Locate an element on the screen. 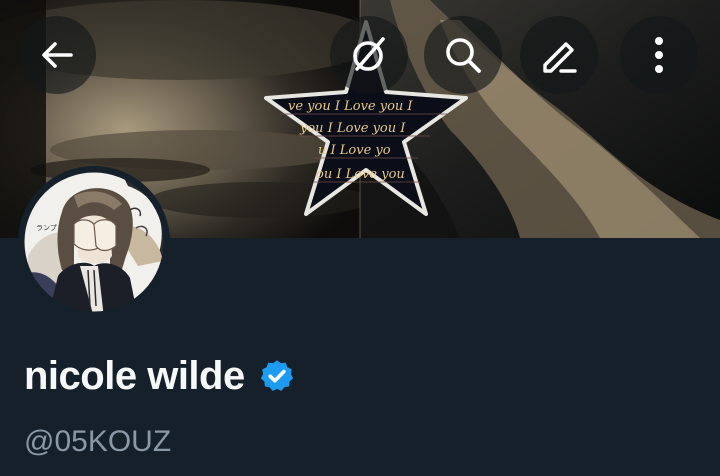 The image size is (720, 476). pencil-icon is located at coordinates (560, 57).